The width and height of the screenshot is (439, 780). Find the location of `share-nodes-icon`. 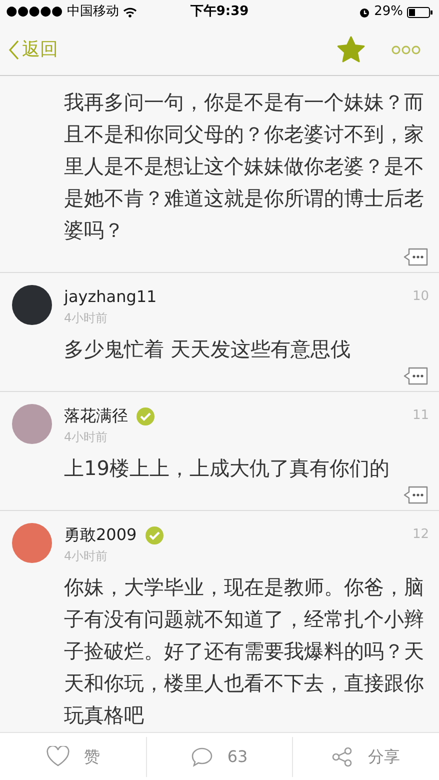

share-nodes-icon is located at coordinates (343, 756).